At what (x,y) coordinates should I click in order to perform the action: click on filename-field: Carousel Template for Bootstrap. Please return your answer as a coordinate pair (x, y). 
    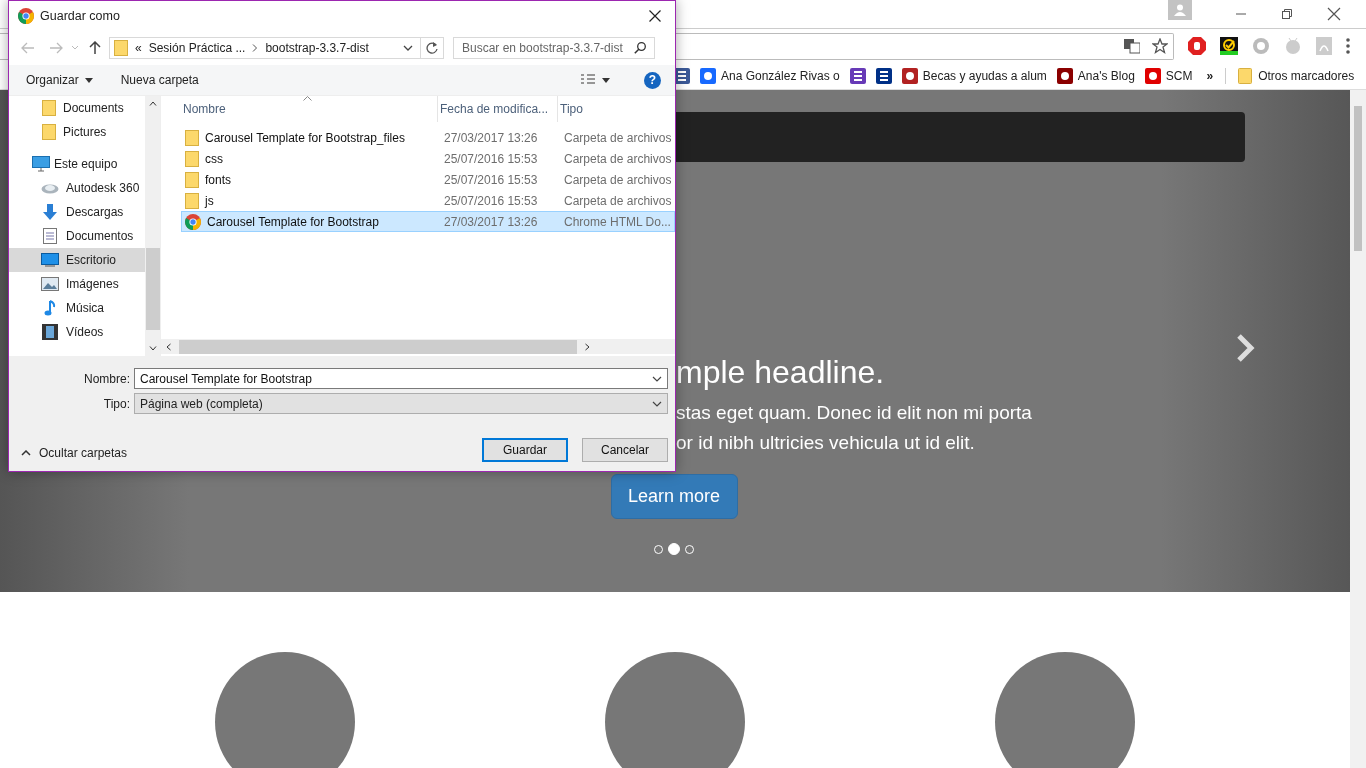
    Looking at the image, I should click on (401, 378).